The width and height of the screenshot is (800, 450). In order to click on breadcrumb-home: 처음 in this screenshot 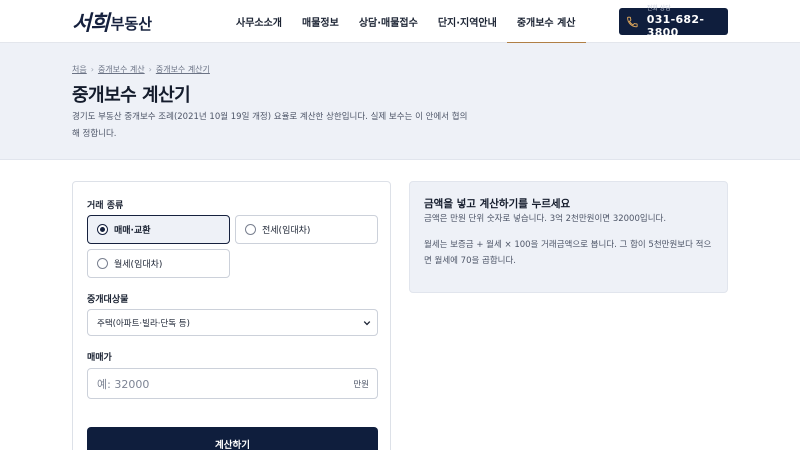, I will do `click(79, 69)`.